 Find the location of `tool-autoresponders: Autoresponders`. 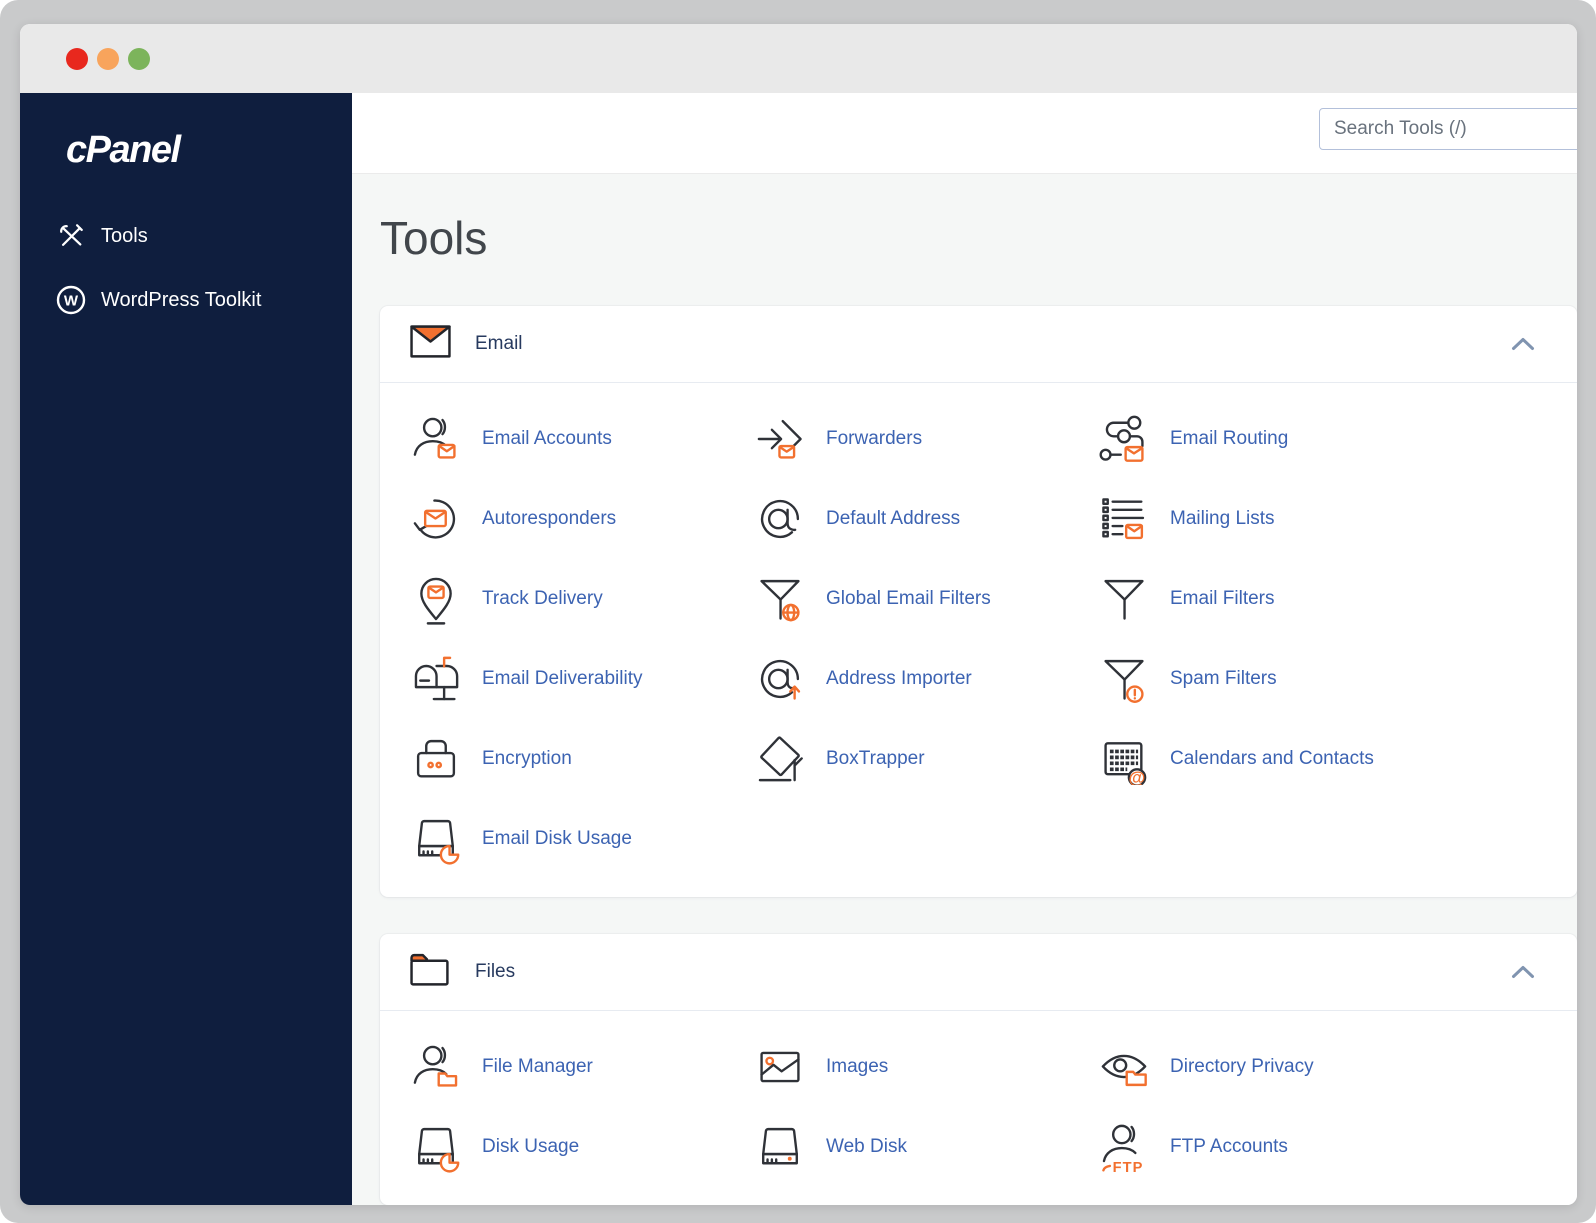

tool-autoresponders: Autoresponders is located at coordinates (582, 519).